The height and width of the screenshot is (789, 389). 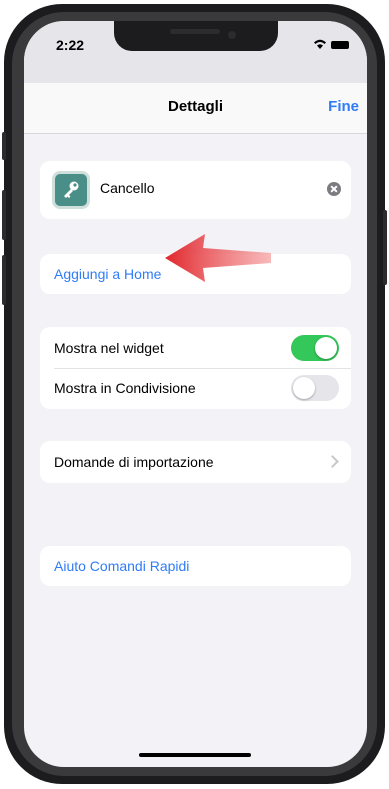 I want to click on show-in-widget-label: Mostra nel widget, so click(x=109, y=348).